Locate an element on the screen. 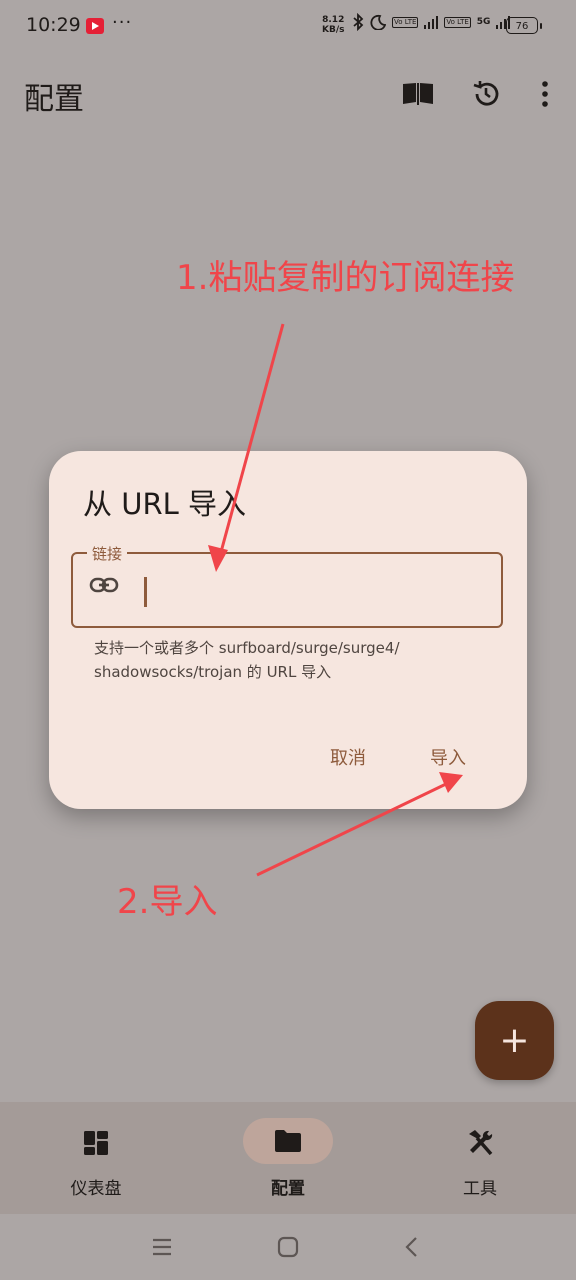 Image resolution: width=576 pixels, height=1280 pixels. arrow-to-url-field is located at coordinates (246, 447).